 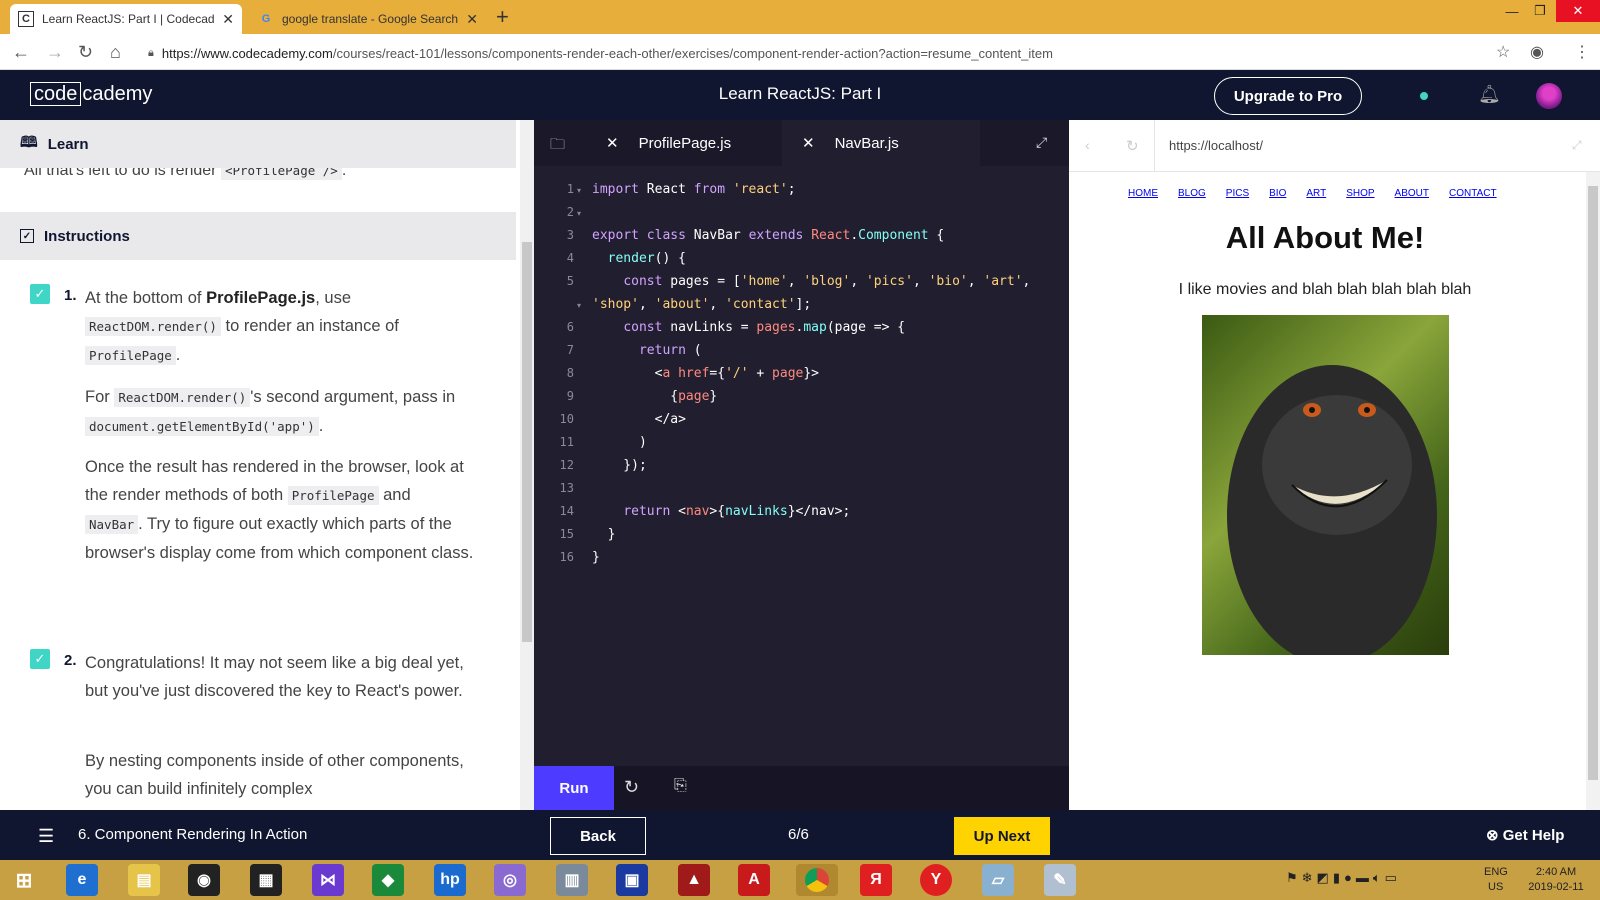 I want to click on preview-url: https://localhost/, so click(x=1216, y=145).